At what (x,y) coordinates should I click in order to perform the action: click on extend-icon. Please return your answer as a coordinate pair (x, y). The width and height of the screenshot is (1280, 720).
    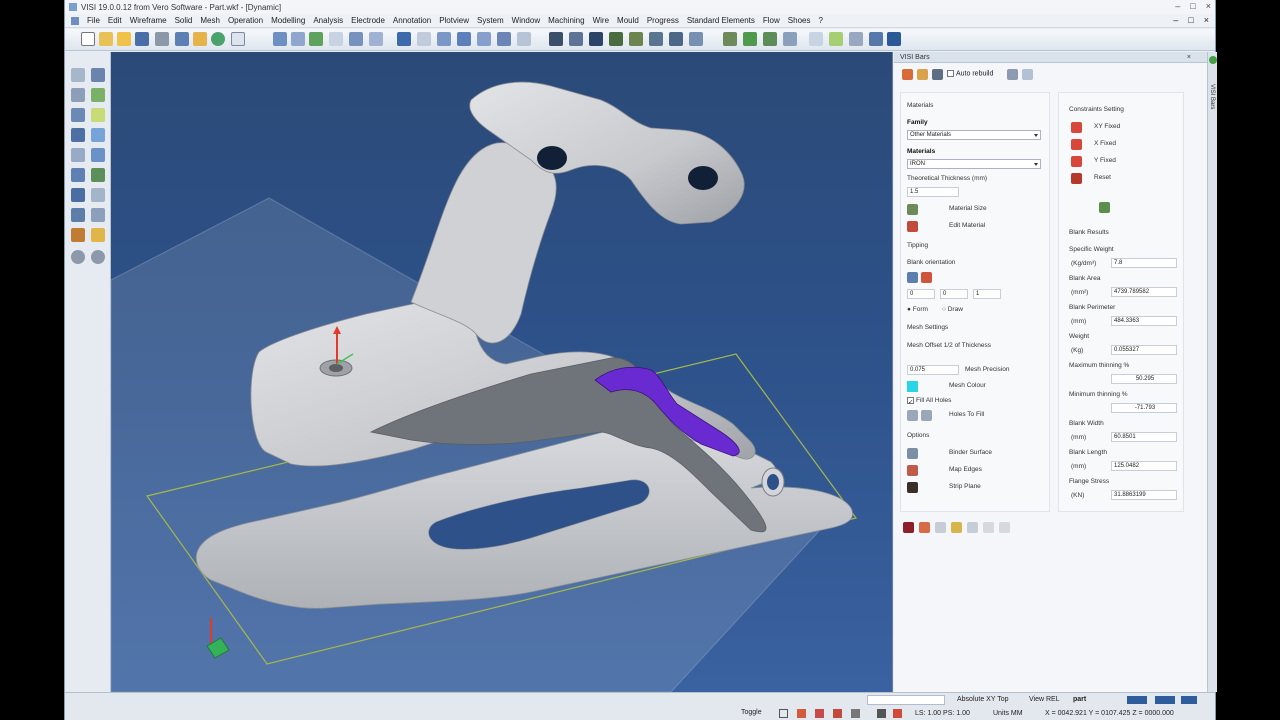
    Looking at the image, I should click on (98, 115).